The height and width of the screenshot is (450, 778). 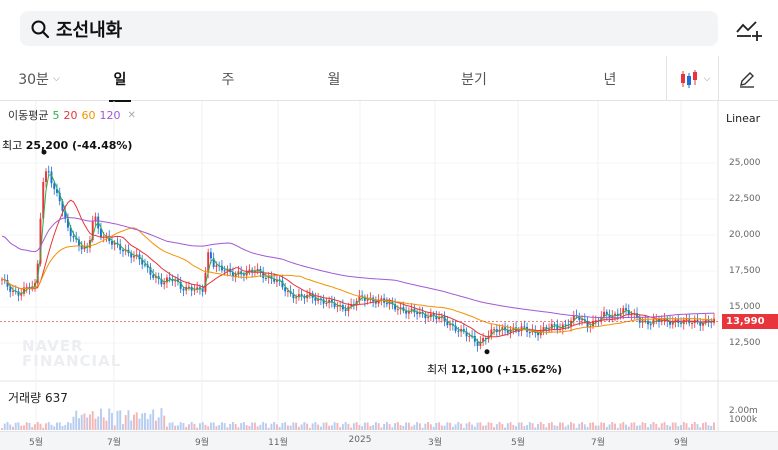 What do you see at coordinates (506, 369) in the screenshot?
I see `low-value: 12,100 (+15.62%)` at bounding box center [506, 369].